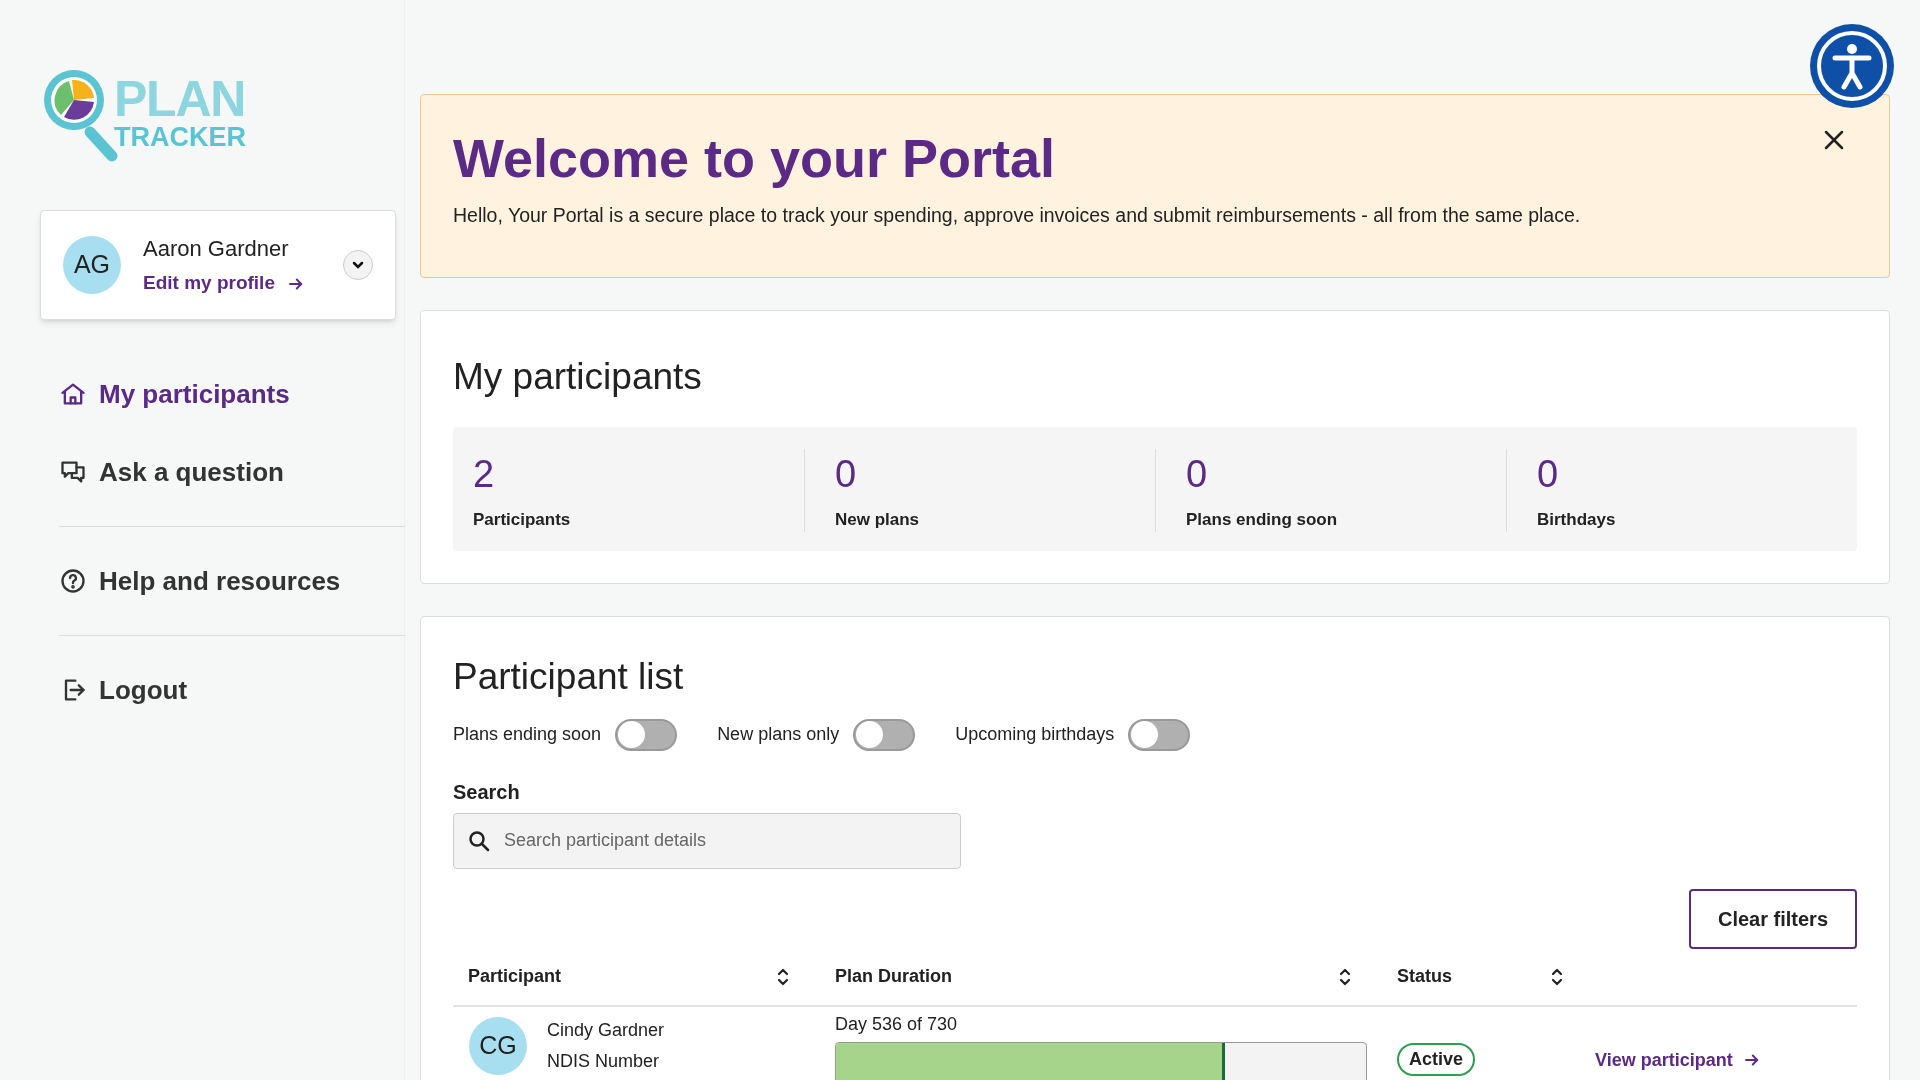 The height and width of the screenshot is (1080, 1920). I want to click on banner-title: Welcome to your Portal, so click(754, 158).